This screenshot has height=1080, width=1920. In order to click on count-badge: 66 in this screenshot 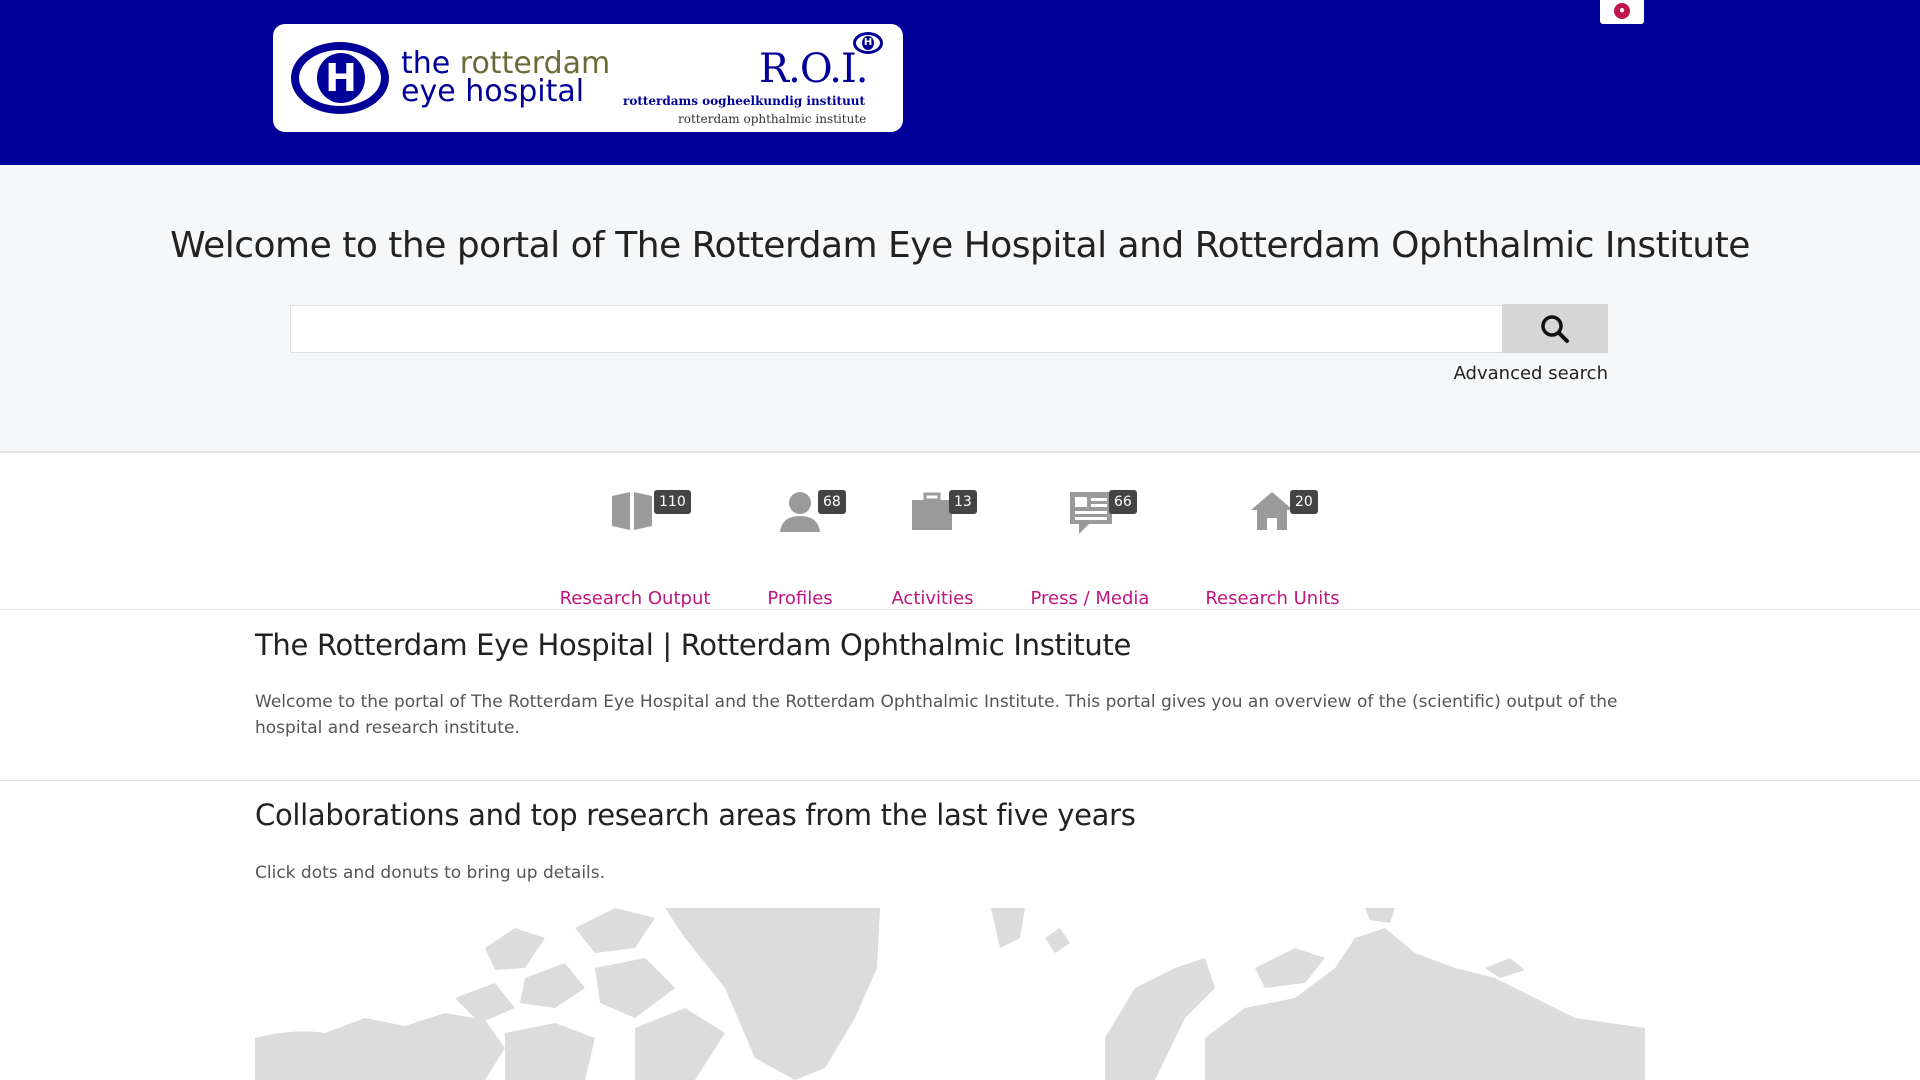, I will do `click(1123, 502)`.